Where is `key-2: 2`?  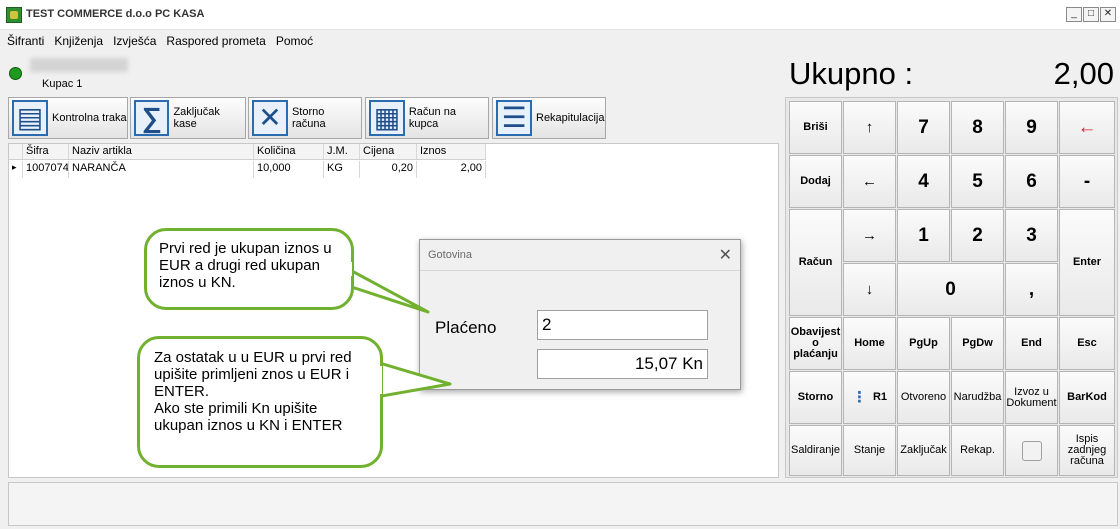
key-2: 2 is located at coordinates (977, 235).